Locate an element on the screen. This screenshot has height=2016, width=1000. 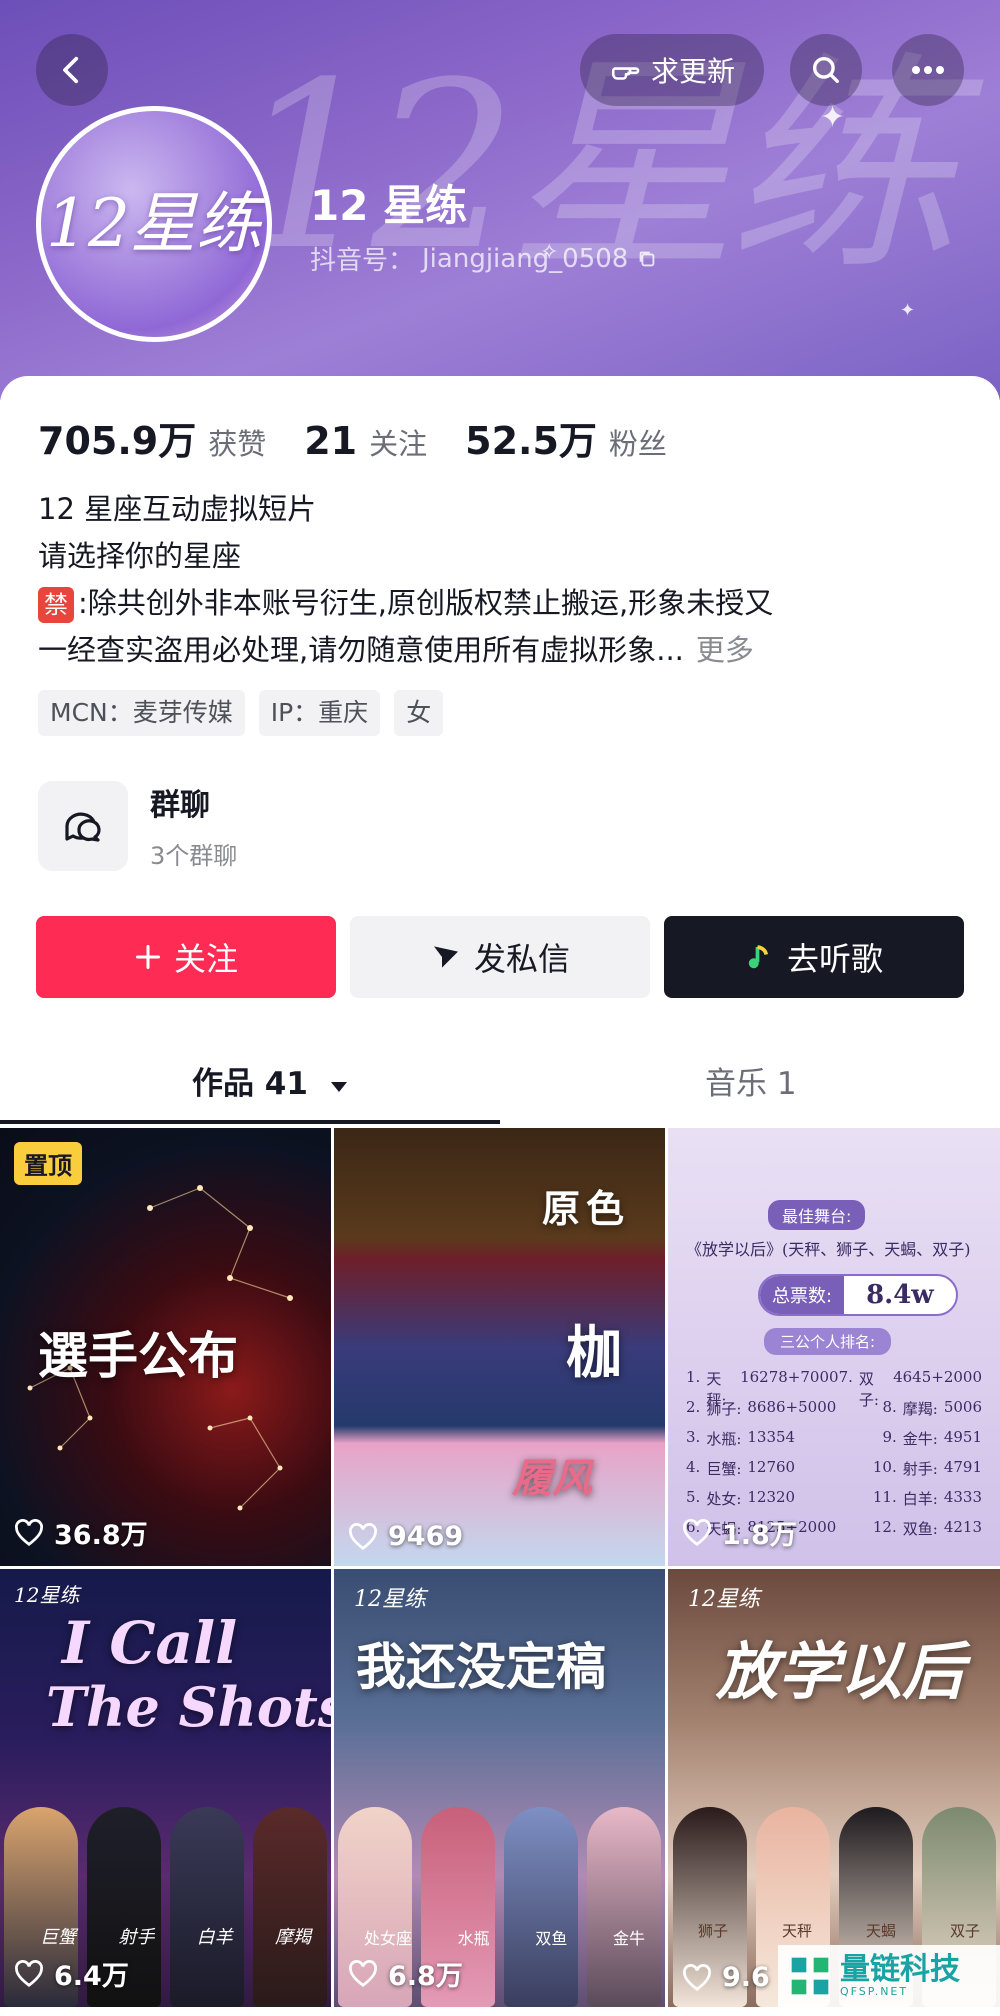
rank-cell: 摩羯: is located at coordinates (920, 1409).